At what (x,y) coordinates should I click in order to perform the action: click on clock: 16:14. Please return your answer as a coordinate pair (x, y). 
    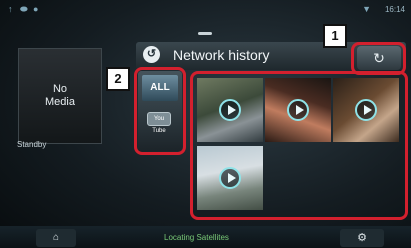
    Looking at the image, I should click on (394, 9).